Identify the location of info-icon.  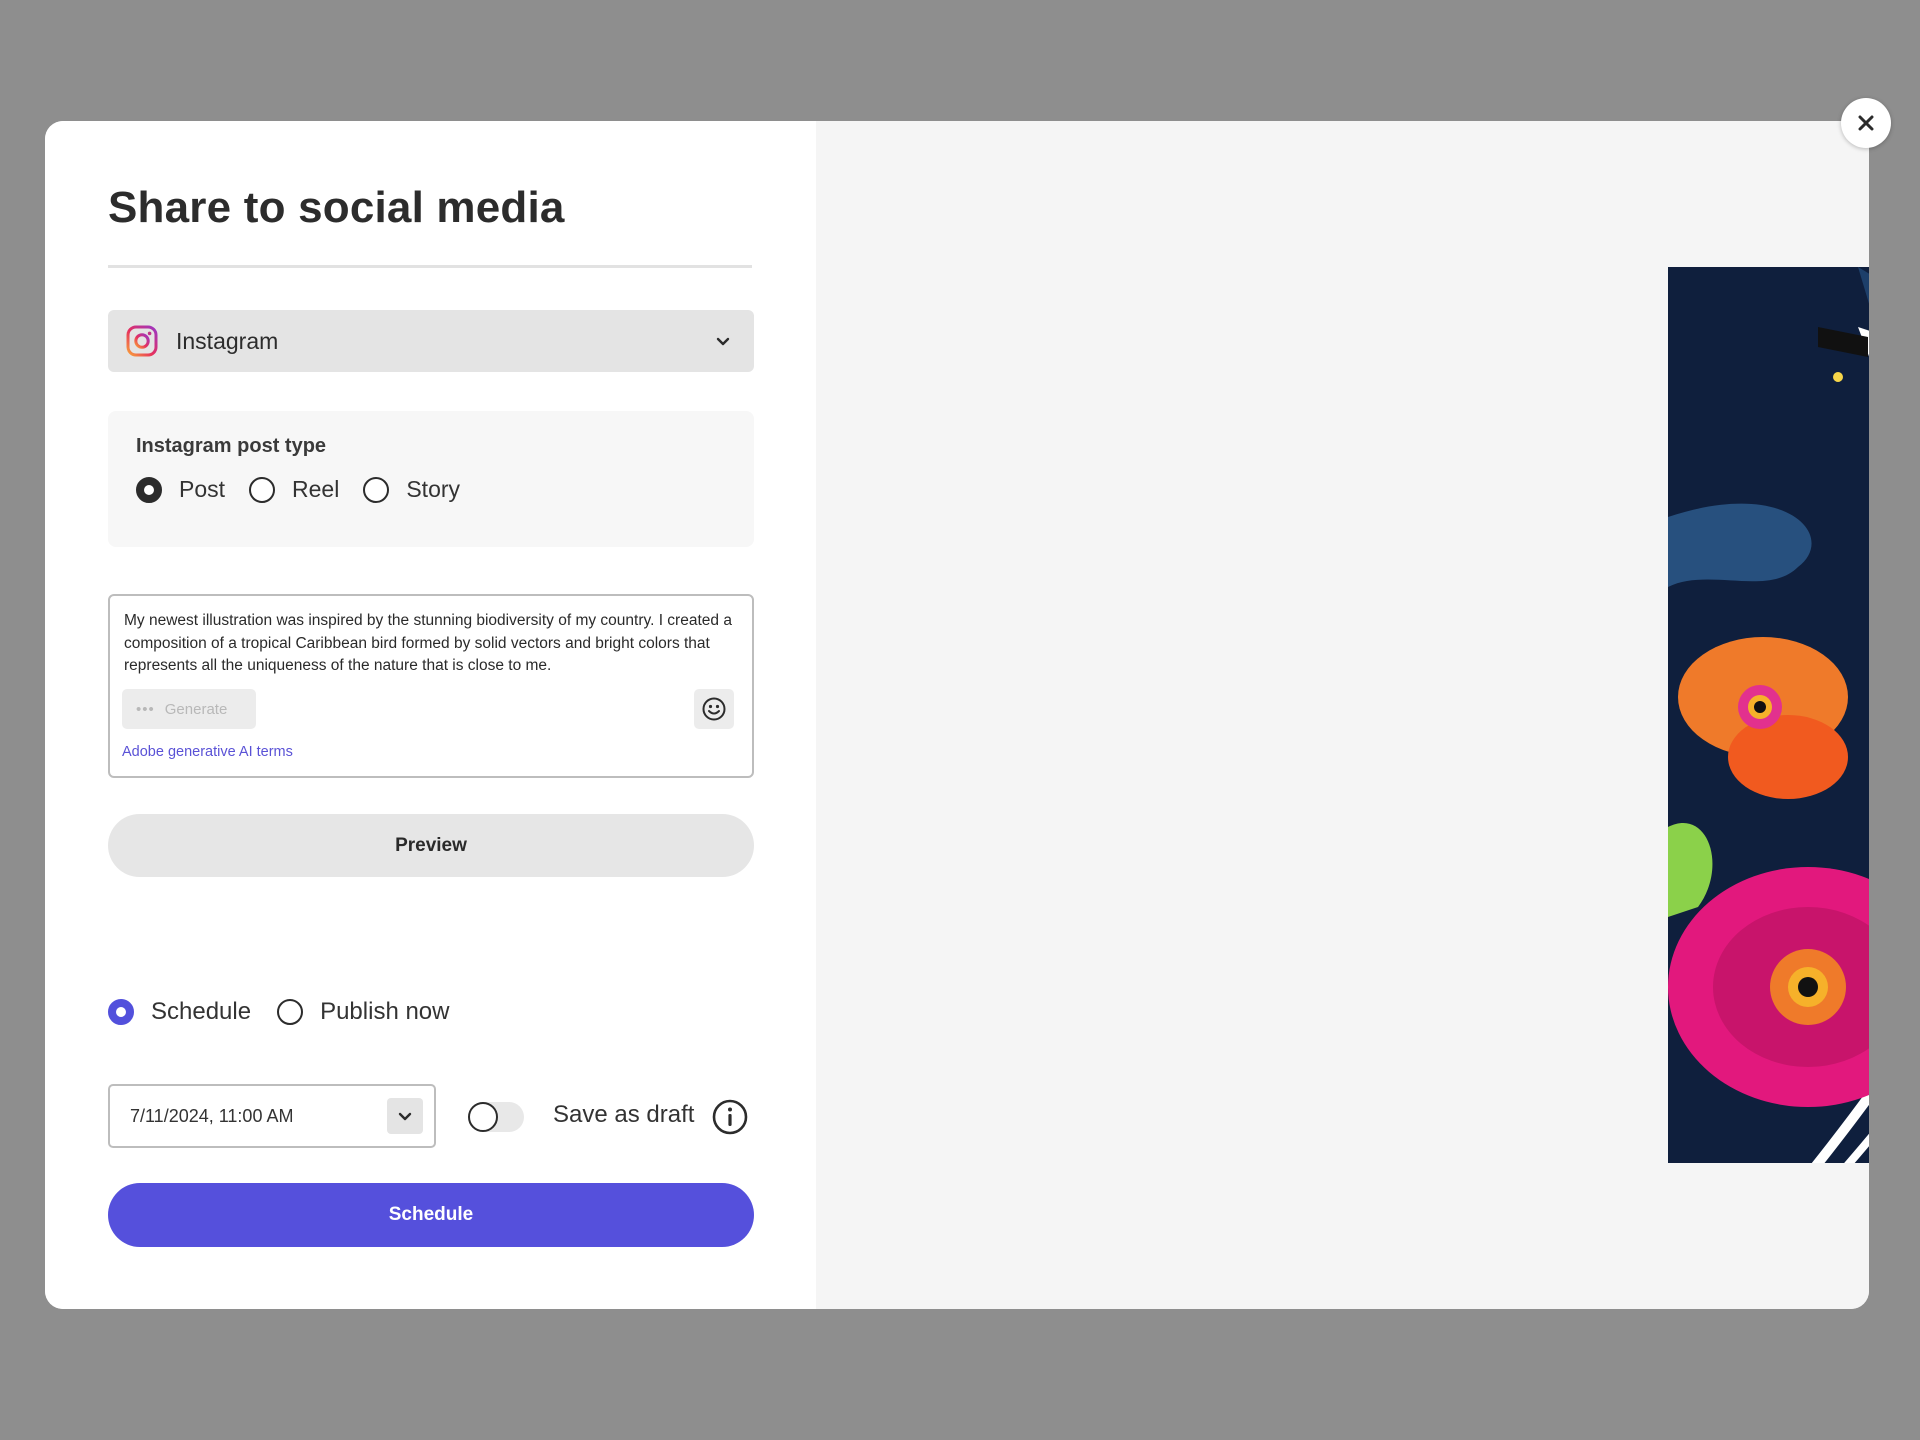
(730, 1117).